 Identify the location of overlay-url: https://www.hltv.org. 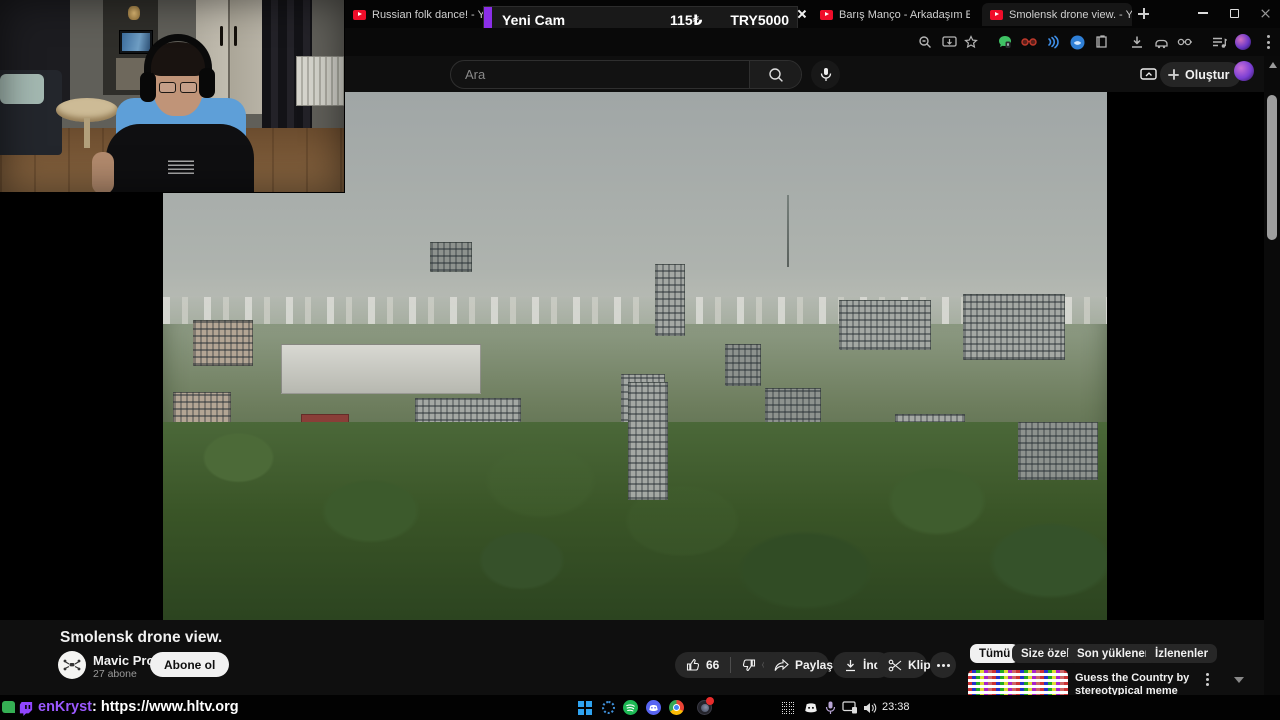
(170, 707).